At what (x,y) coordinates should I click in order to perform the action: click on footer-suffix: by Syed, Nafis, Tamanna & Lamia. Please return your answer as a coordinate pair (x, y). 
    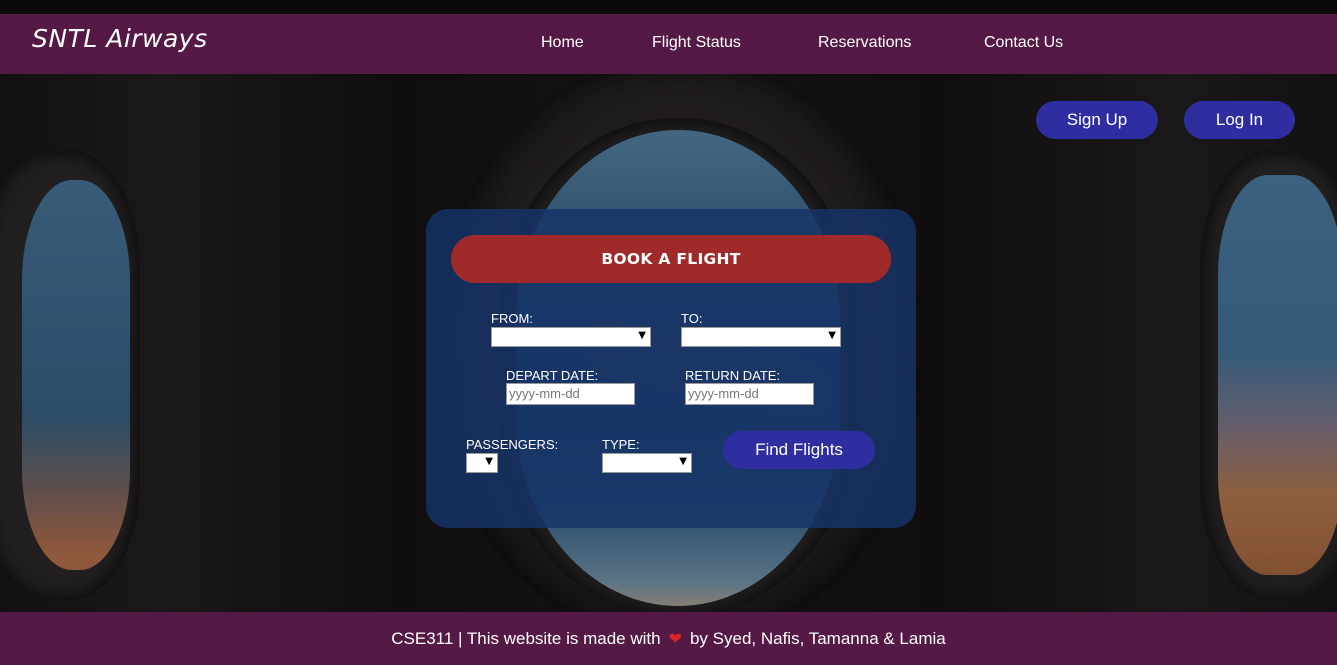
    Looking at the image, I should click on (817, 638).